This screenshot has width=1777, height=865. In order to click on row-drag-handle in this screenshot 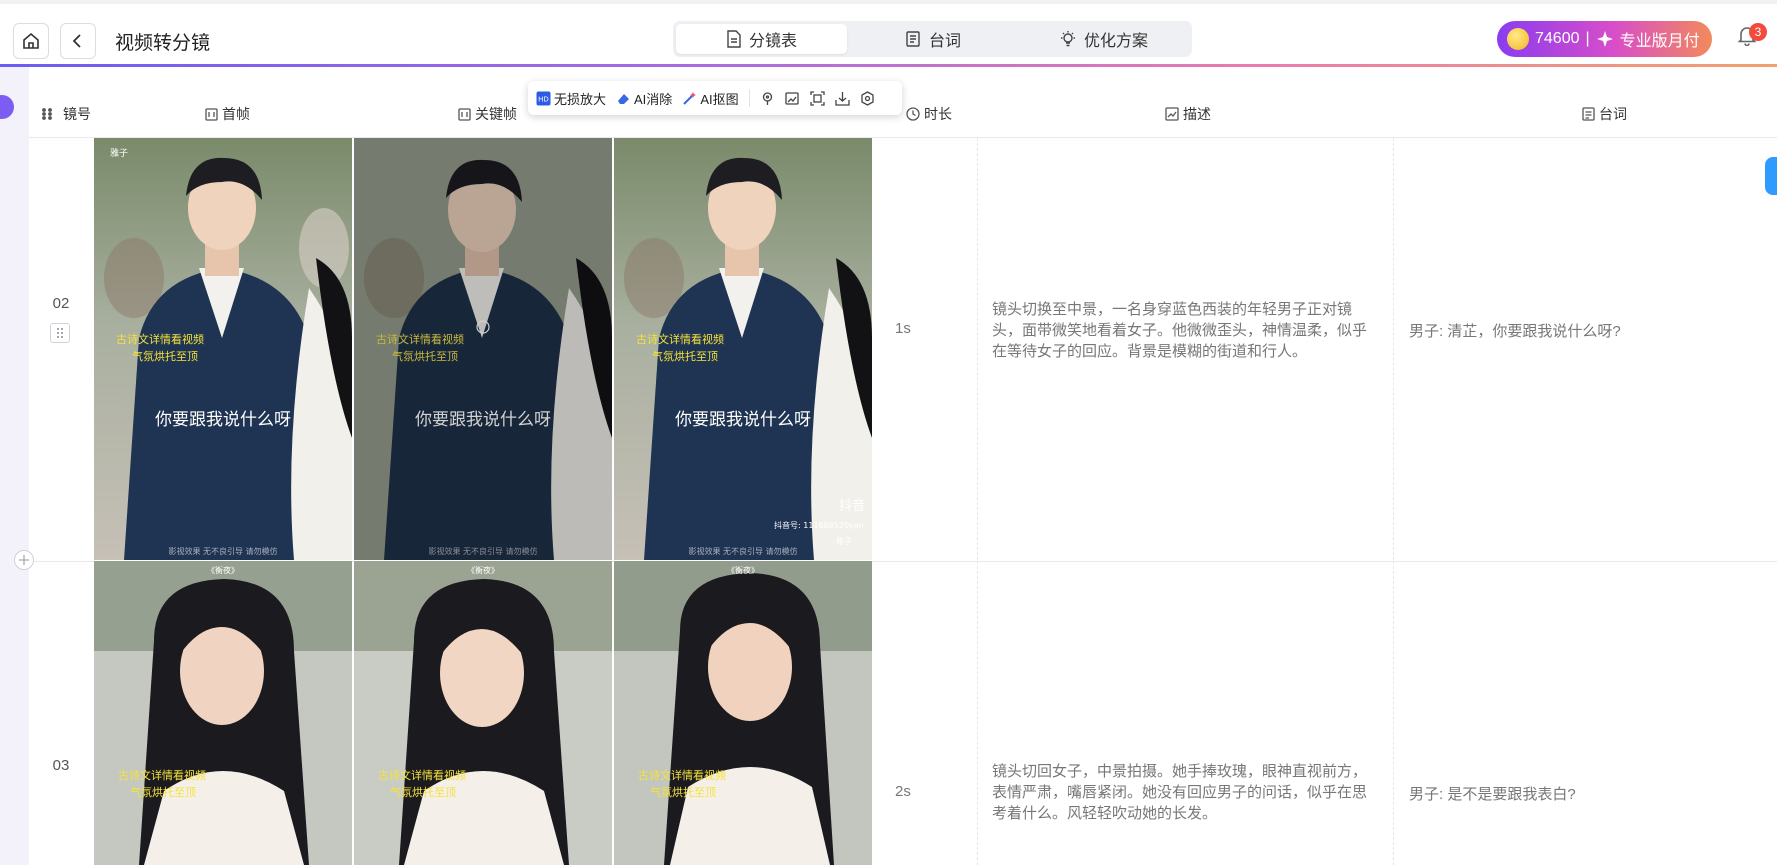, I will do `click(60, 333)`.